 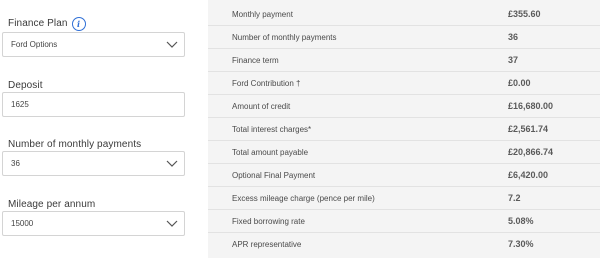 I want to click on summary-row-label: Monthly payment, so click(x=262, y=14).